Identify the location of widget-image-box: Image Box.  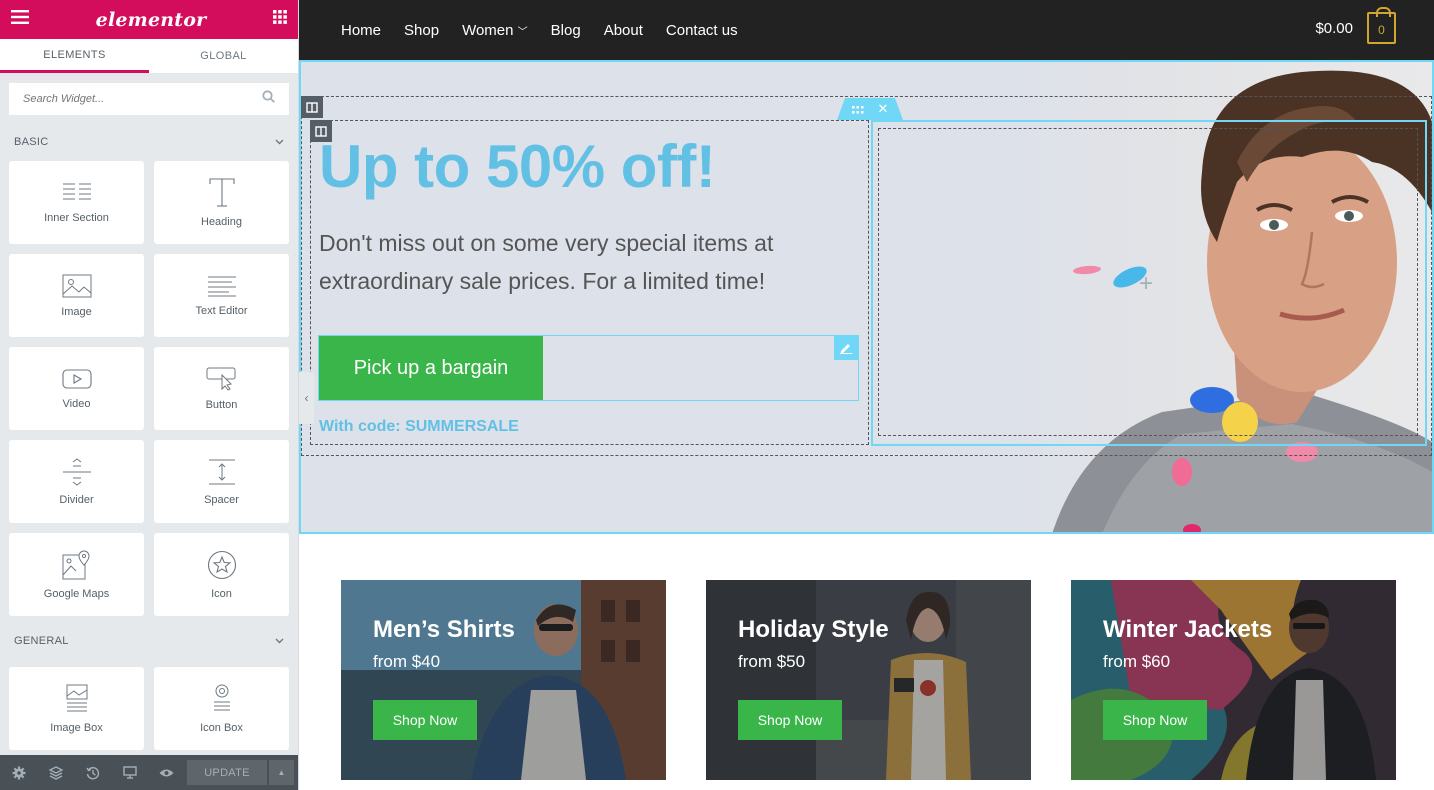
(76, 708).